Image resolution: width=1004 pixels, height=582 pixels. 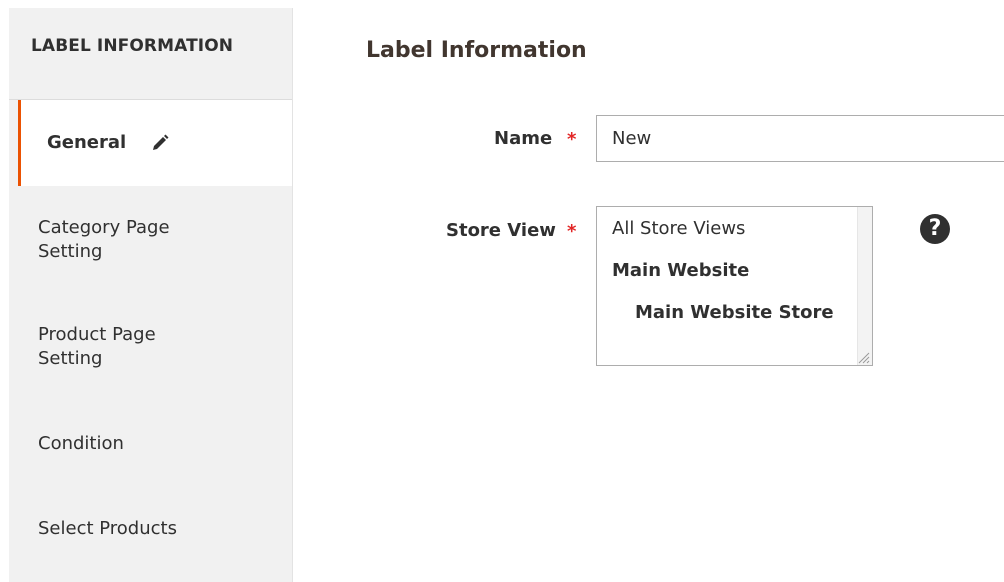 I want to click on sidebar-item-category-page-setting: Category Page Setting, so click(x=150, y=239).